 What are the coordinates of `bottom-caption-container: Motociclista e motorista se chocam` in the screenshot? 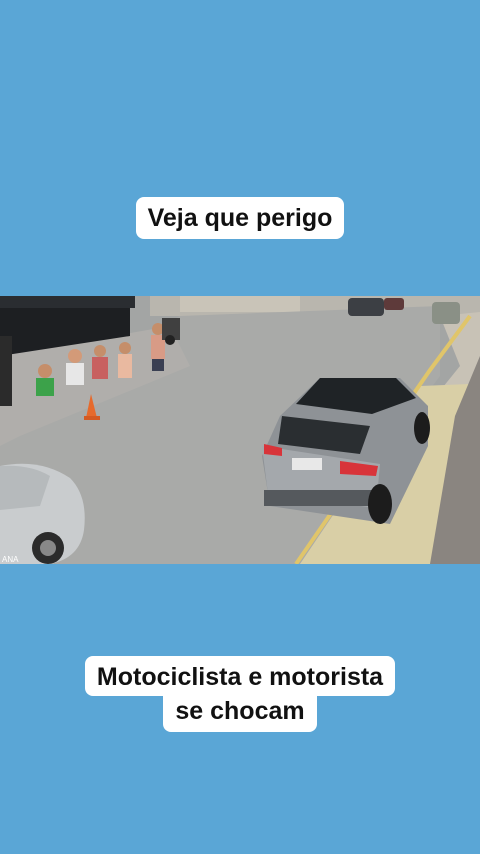 It's located at (240, 694).